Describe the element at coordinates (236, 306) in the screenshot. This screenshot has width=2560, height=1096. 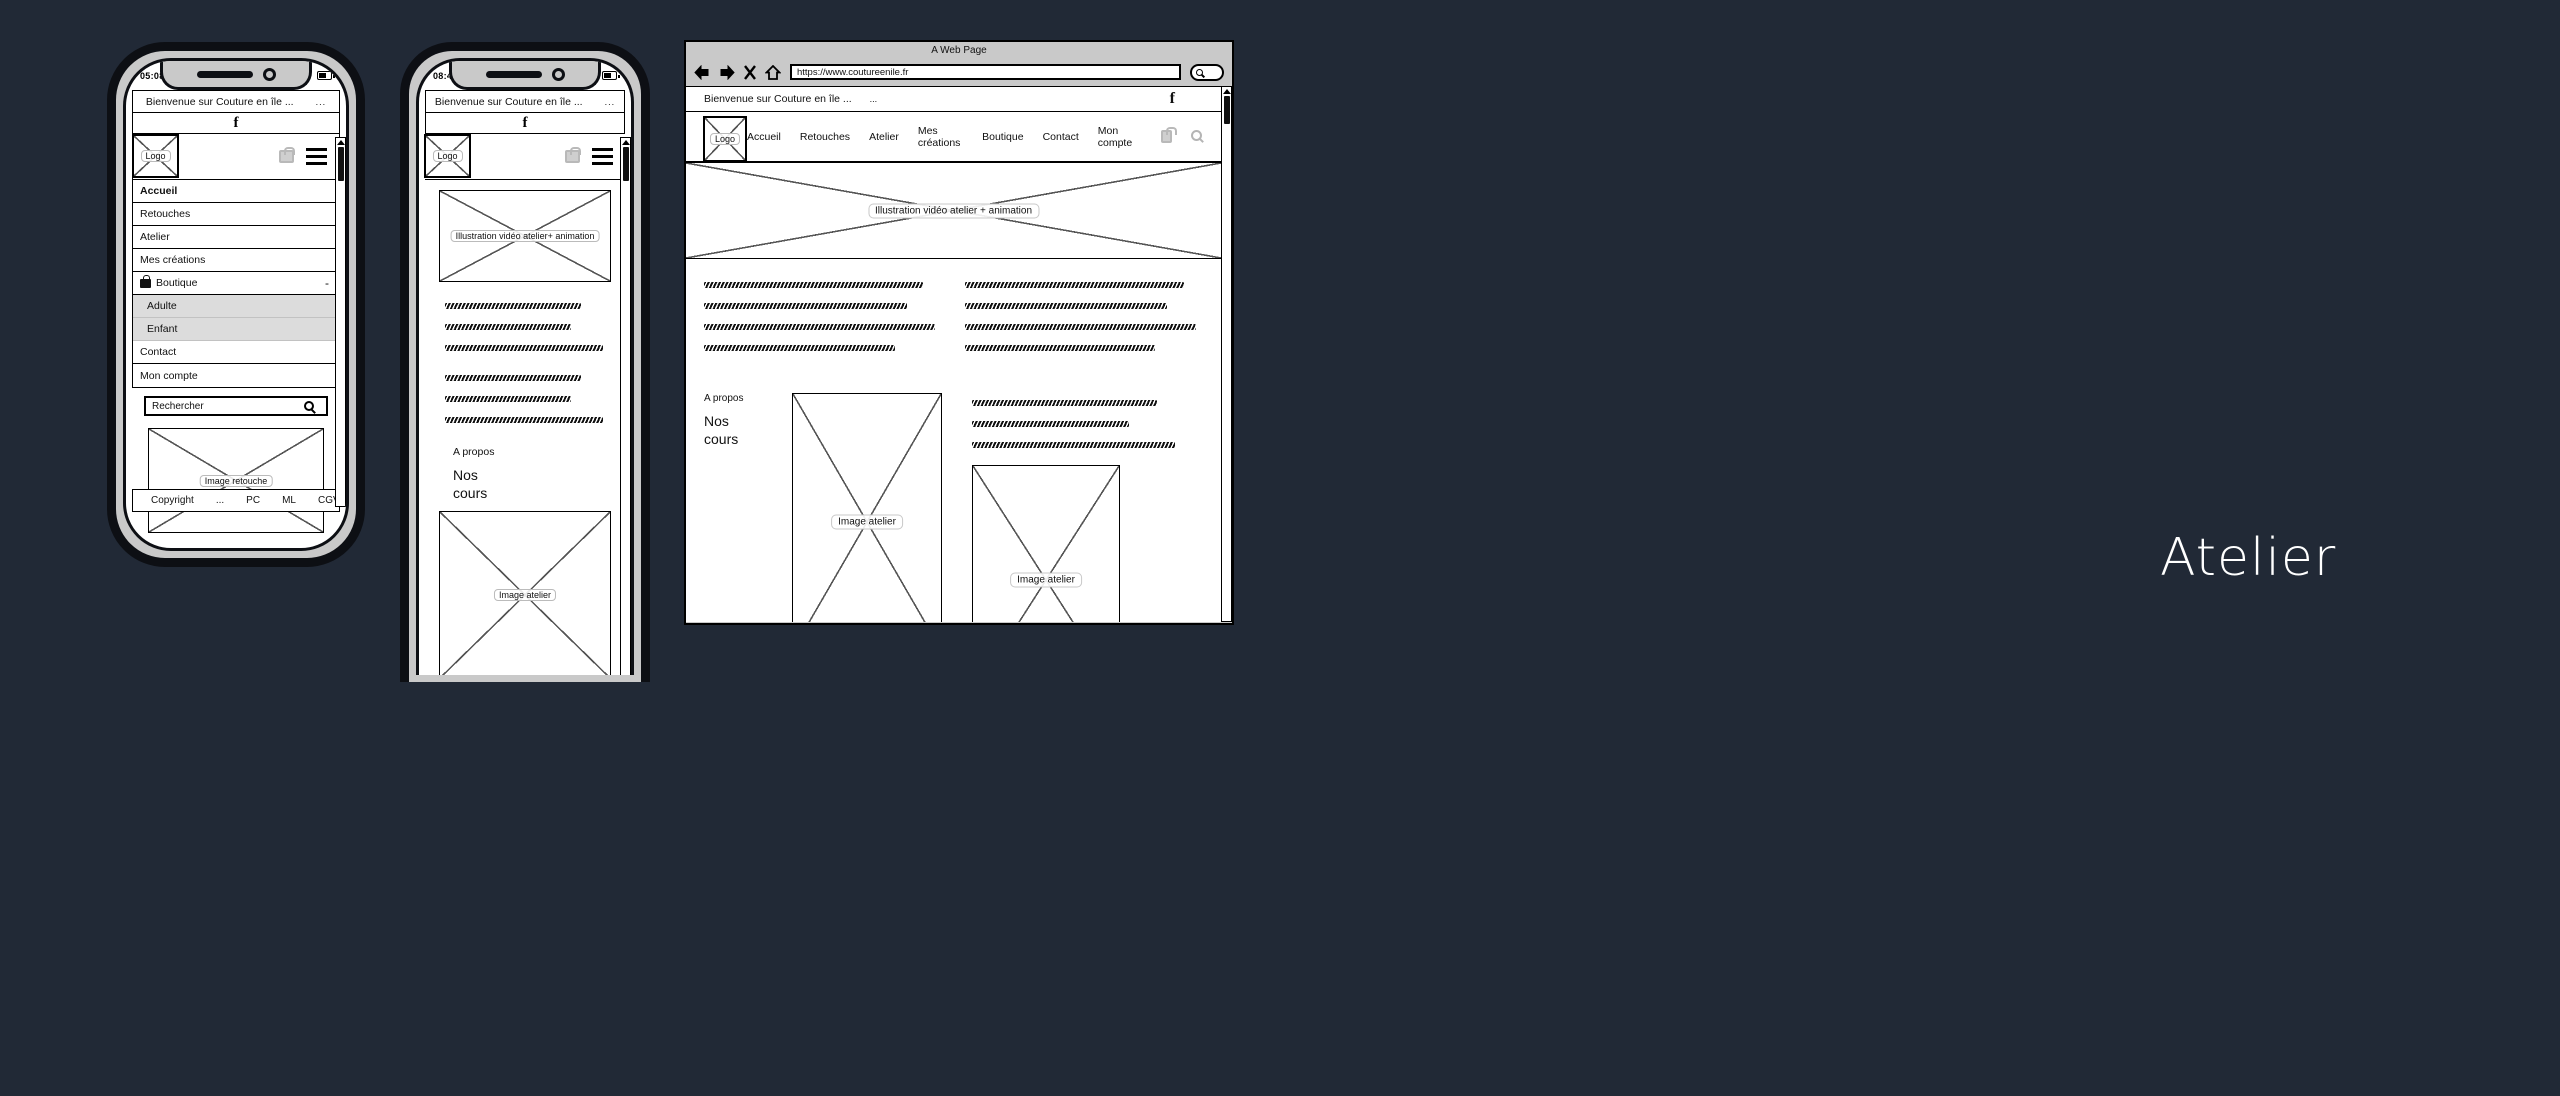
I see `menu-item-adulte: Adulte` at that location.